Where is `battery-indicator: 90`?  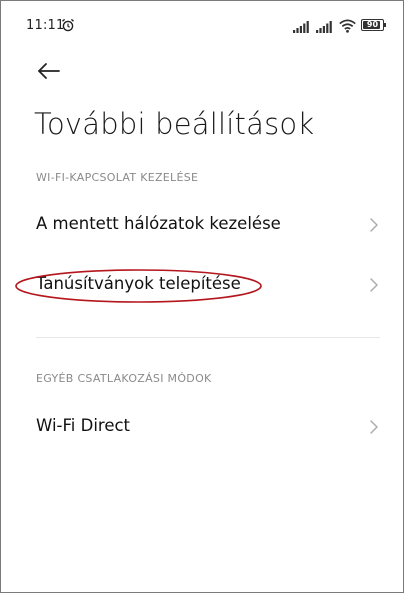 battery-indicator: 90 is located at coordinates (374, 25).